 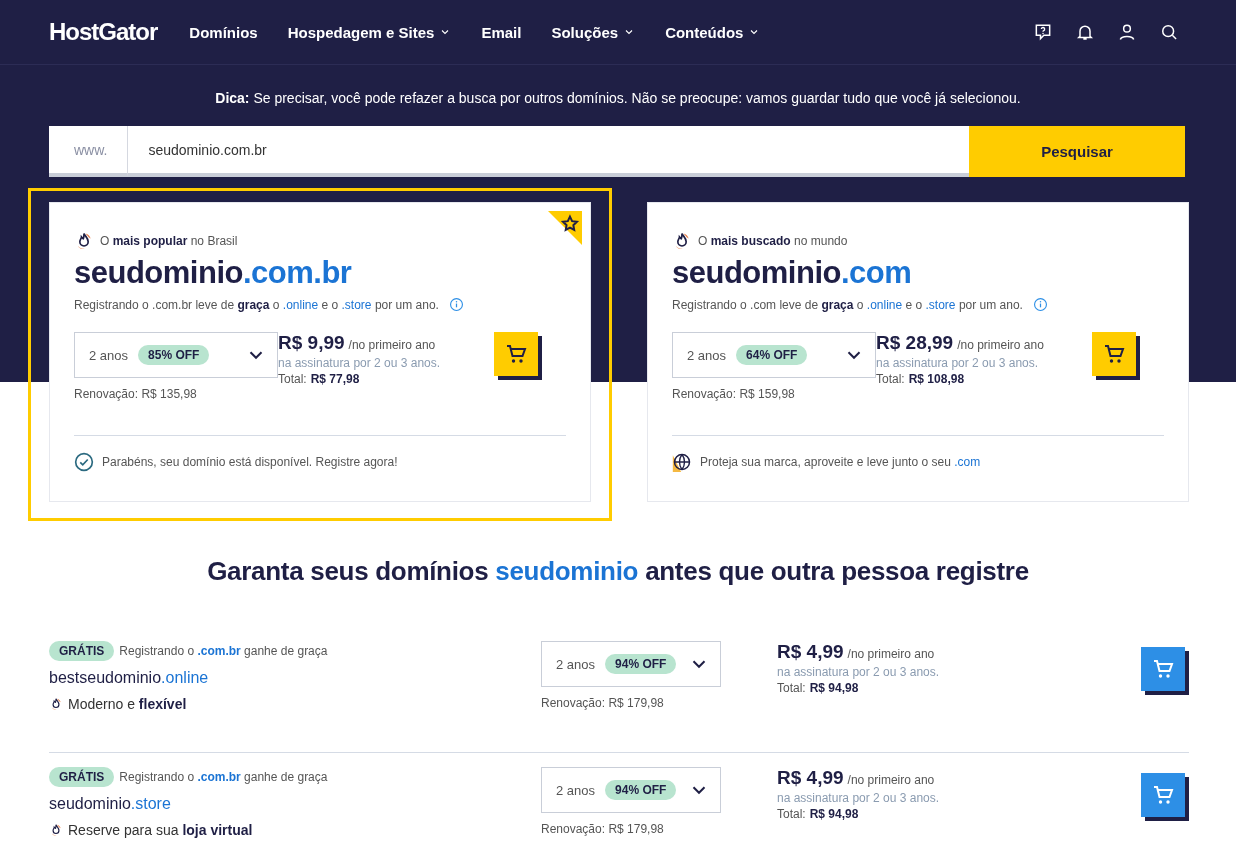 What do you see at coordinates (169, 241) in the screenshot?
I see `tagline-text: O mais popular no Brasil` at bounding box center [169, 241].